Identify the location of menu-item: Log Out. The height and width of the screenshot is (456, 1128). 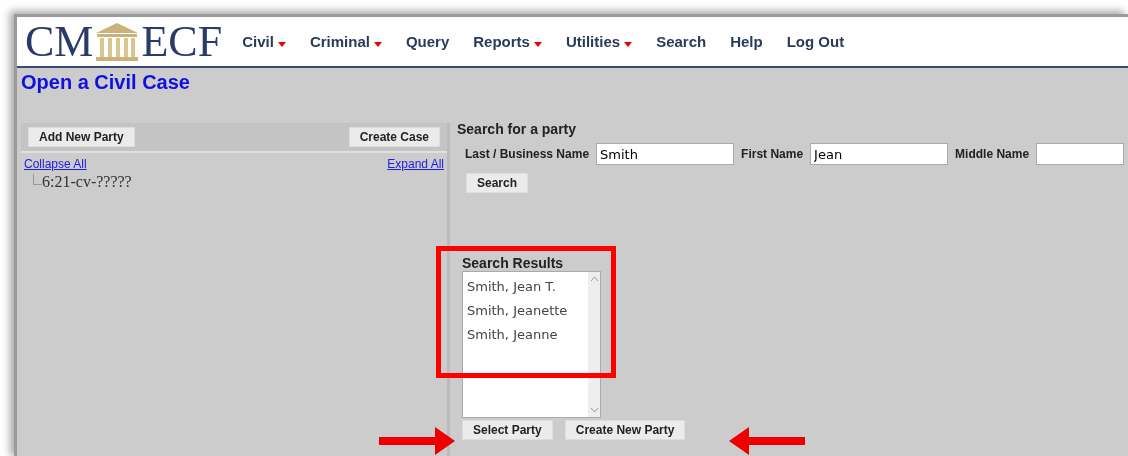
(815, 41).